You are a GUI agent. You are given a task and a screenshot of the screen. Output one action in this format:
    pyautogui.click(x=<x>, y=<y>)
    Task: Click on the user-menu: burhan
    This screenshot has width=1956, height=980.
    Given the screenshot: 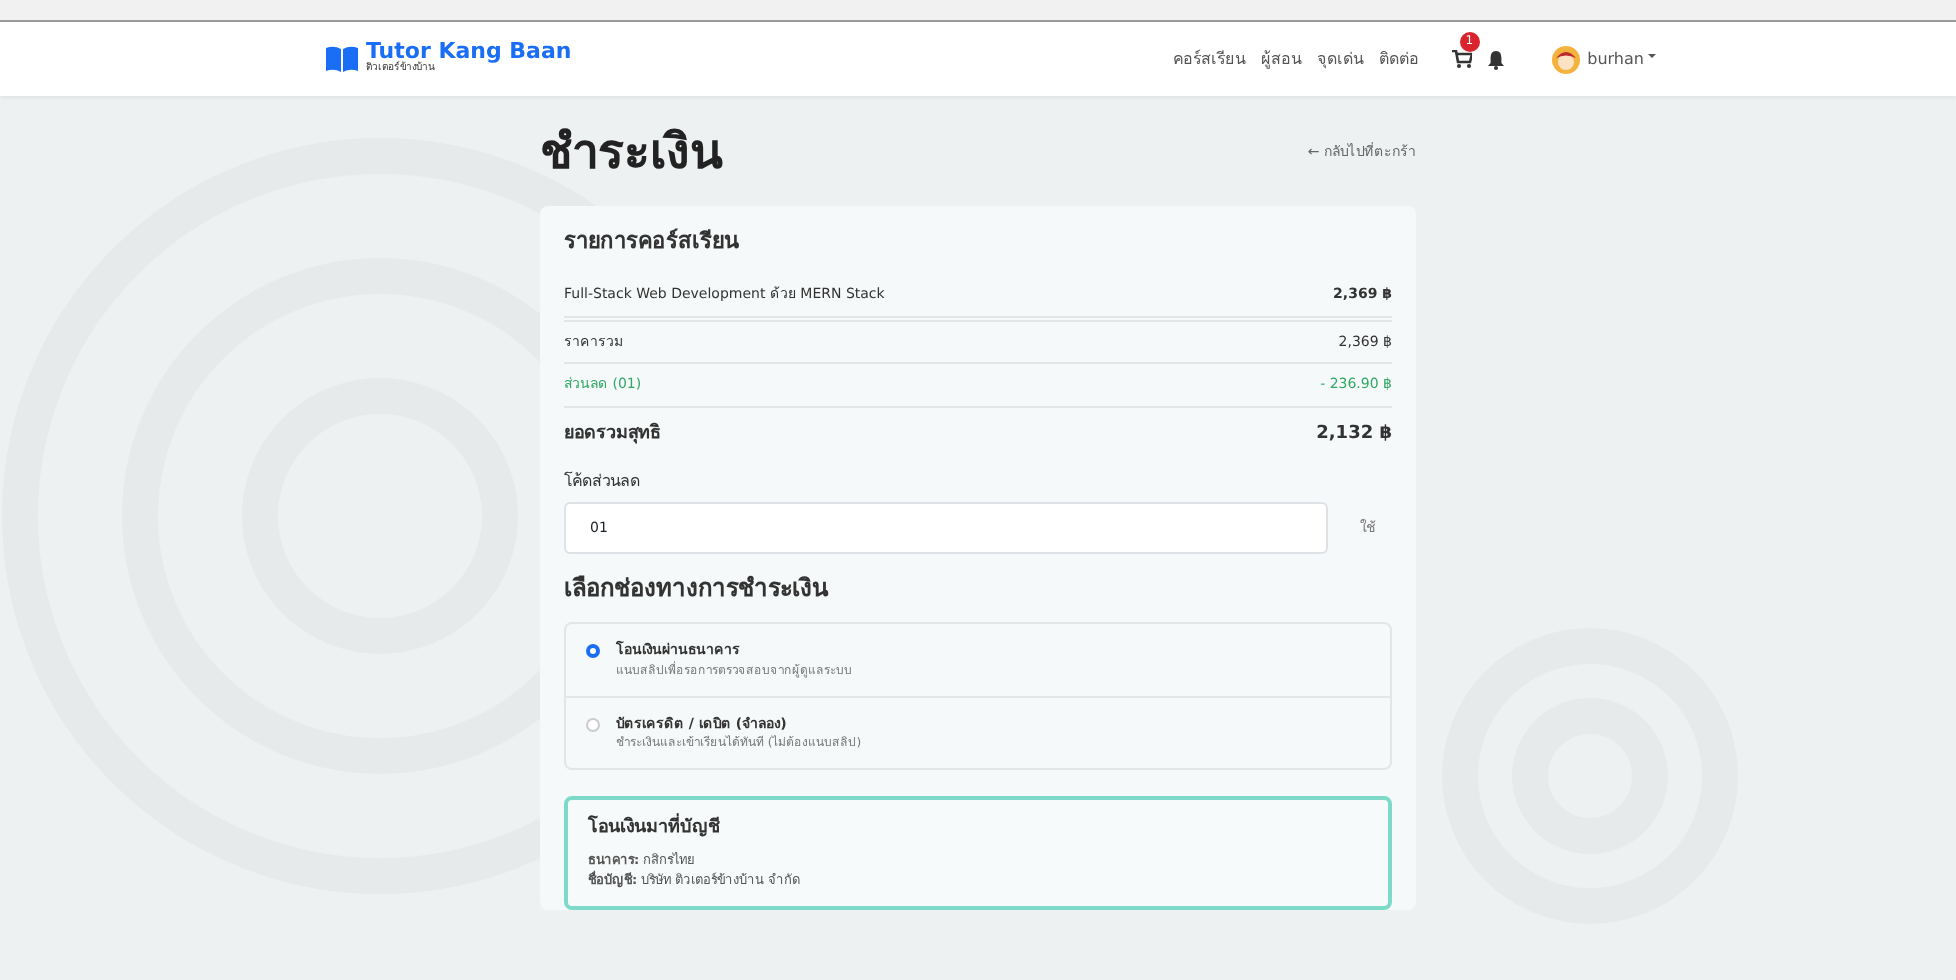 What is the action you would take?
    pyautogui.click(x=1621, y=59)
    